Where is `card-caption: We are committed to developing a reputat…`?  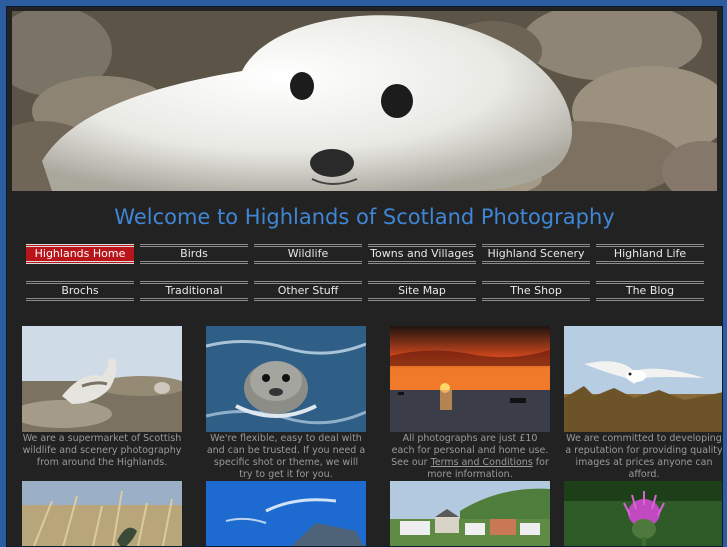 card-caption: We are committed to developing a reputat… is located at coordinates (644, 456).